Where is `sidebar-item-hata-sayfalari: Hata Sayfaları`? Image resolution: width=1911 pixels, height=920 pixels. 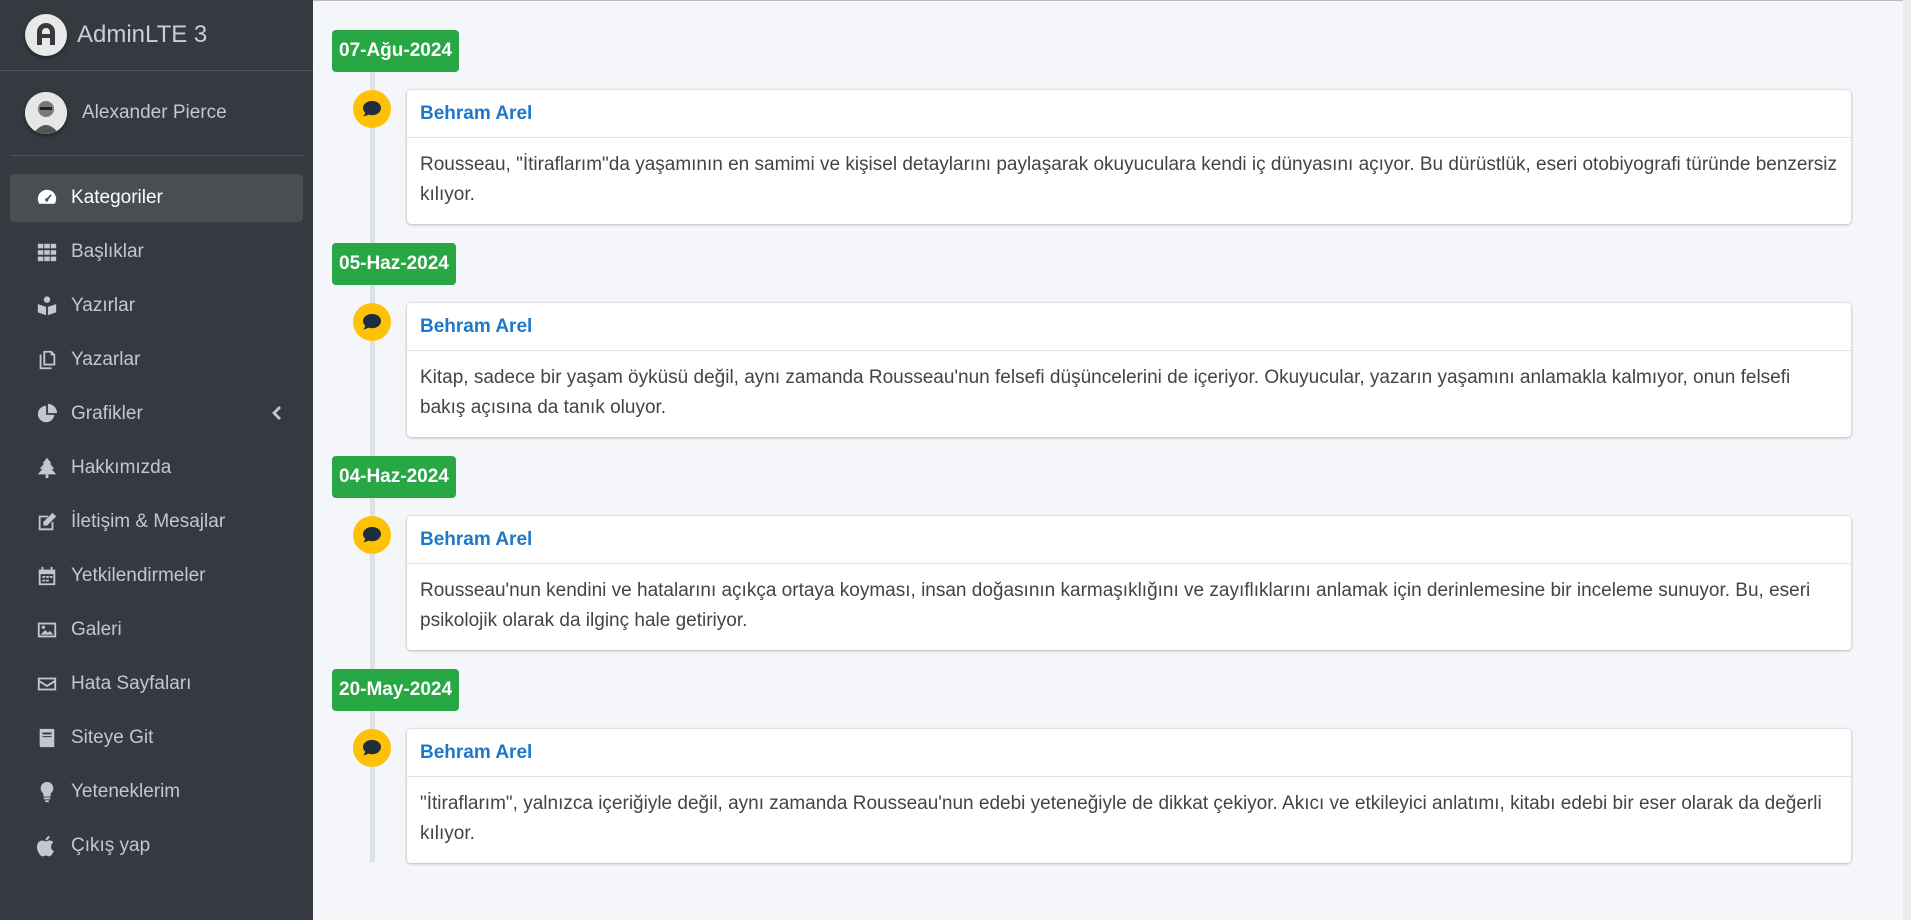 sidebar-item-hata-sayfalari: Hata Sayfaları is located at coordinates (156, 684).